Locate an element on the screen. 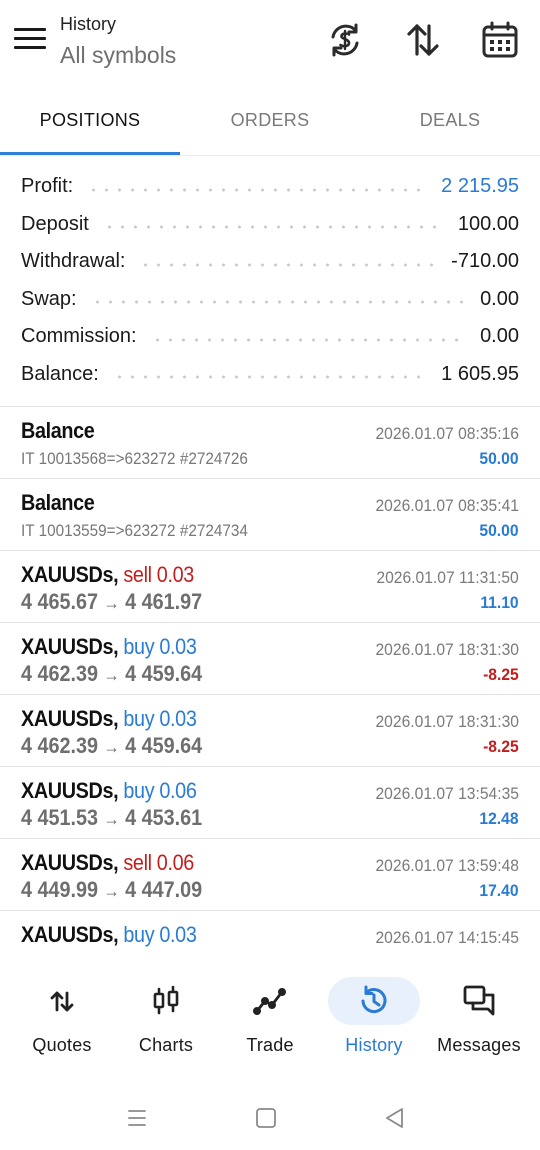  entry-title: XAUUSDs, buy 0.06 is located at coordinates (109, 790).